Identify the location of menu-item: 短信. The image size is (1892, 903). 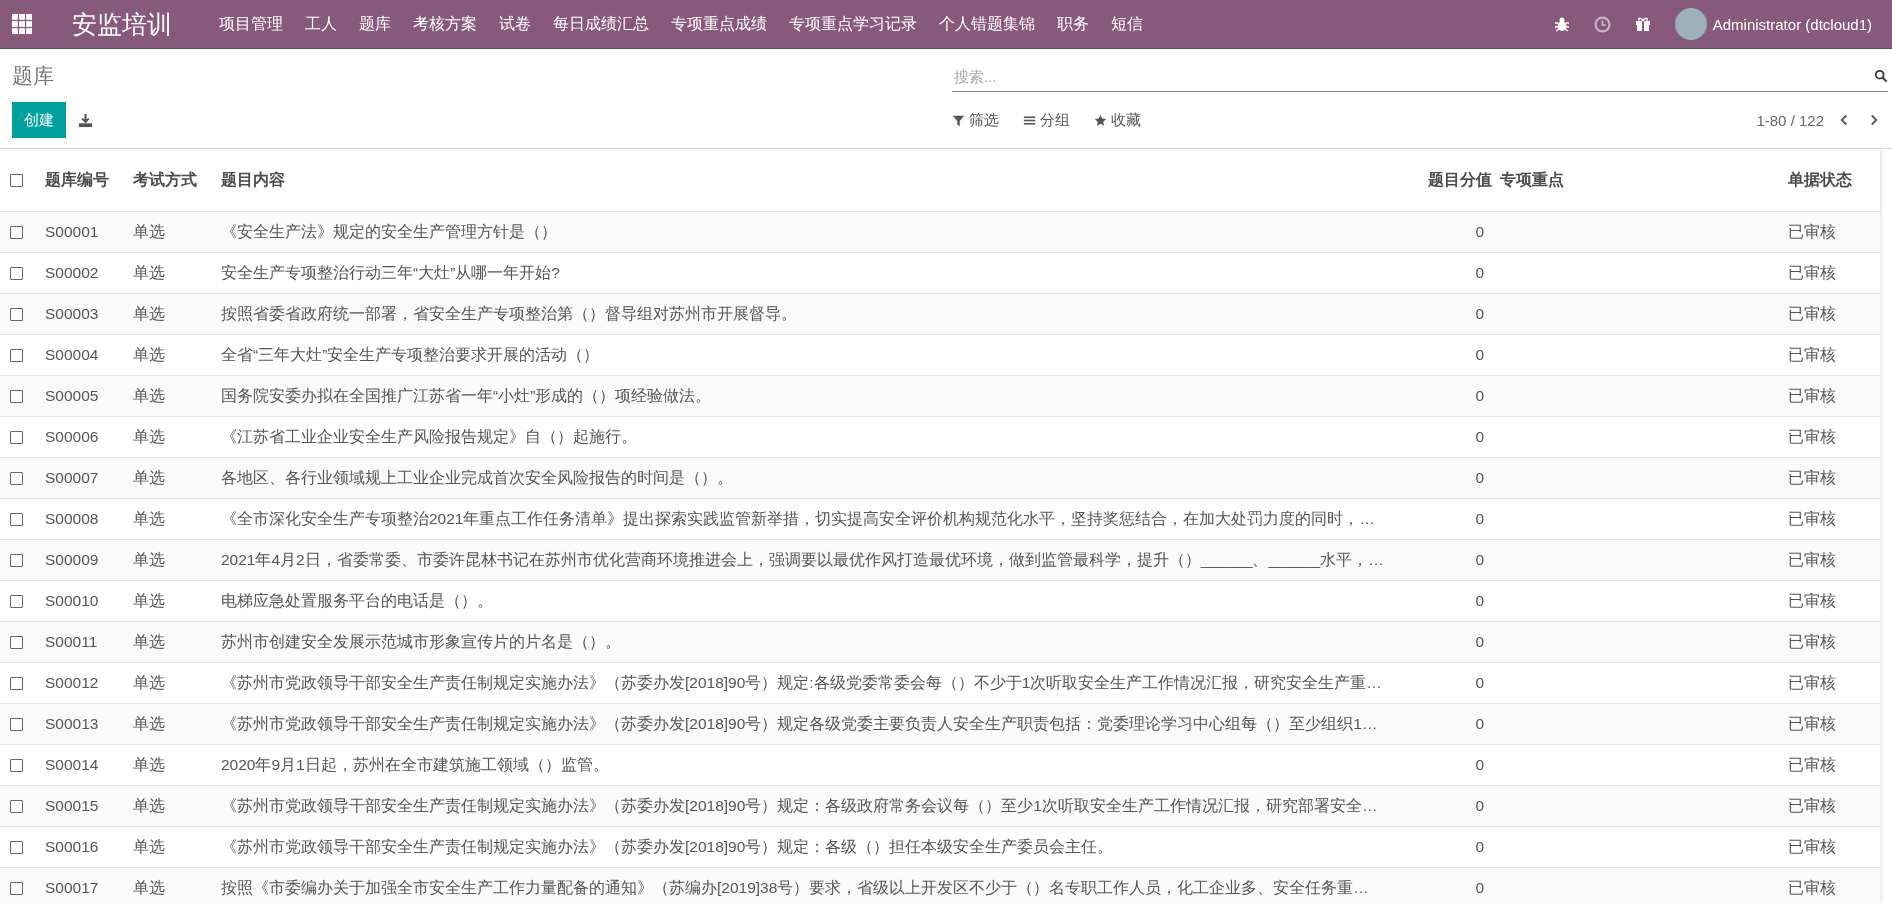
(1127, 24).